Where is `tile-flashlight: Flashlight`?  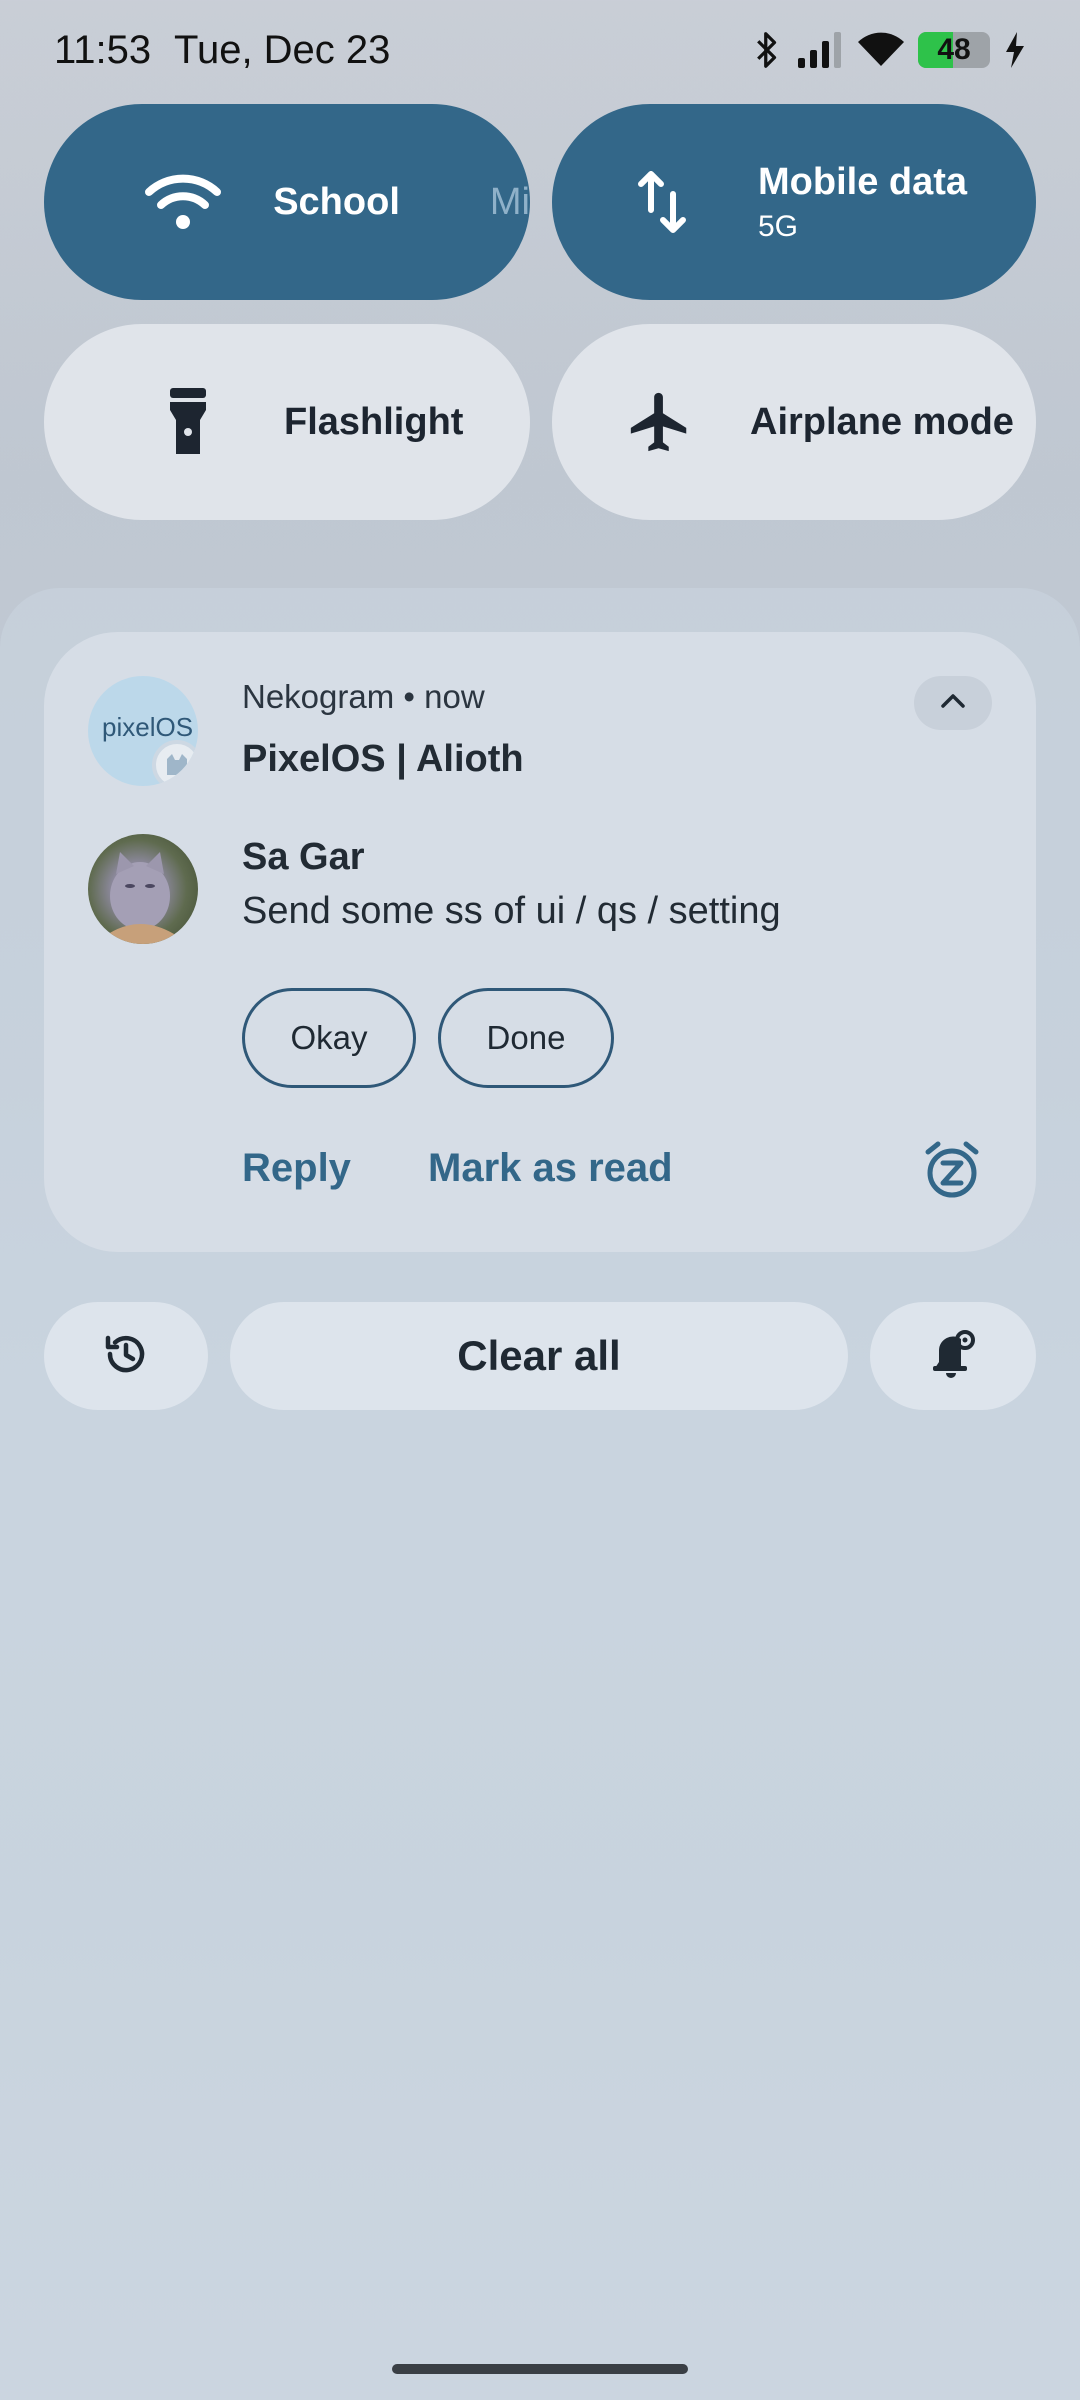
tile-flashlight: Flashlight is located at coordinates (287, 422).